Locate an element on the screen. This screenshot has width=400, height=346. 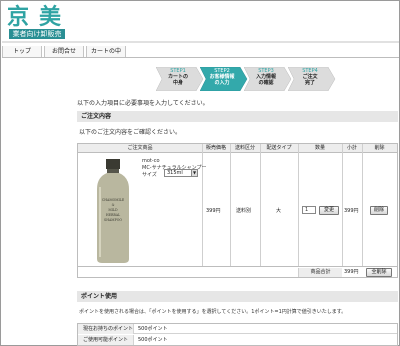
step-2: STEP2 お客様情報 の入力 is located at coordinates (224, 79).